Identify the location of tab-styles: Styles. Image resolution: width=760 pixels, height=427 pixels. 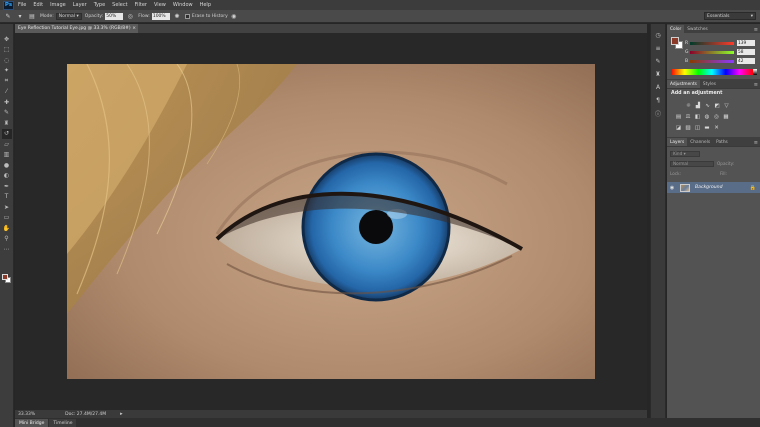
(709, 84).